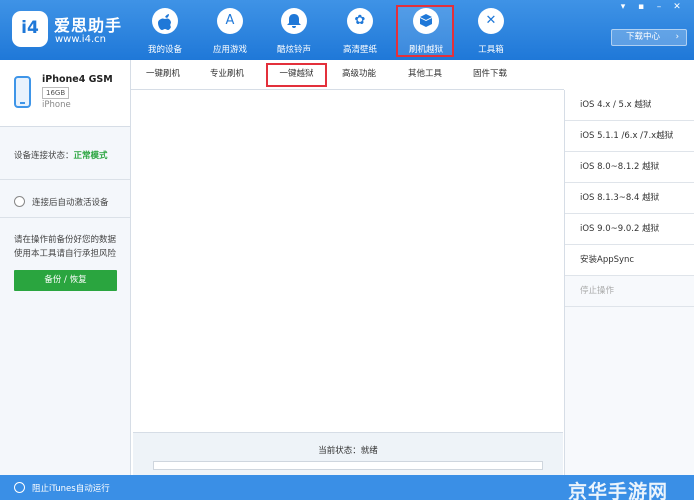  What do you see at coordinates (425, 50) in the screenshot?
I see `nav-label: 刷机越狱` at bounding box center [425, 50].